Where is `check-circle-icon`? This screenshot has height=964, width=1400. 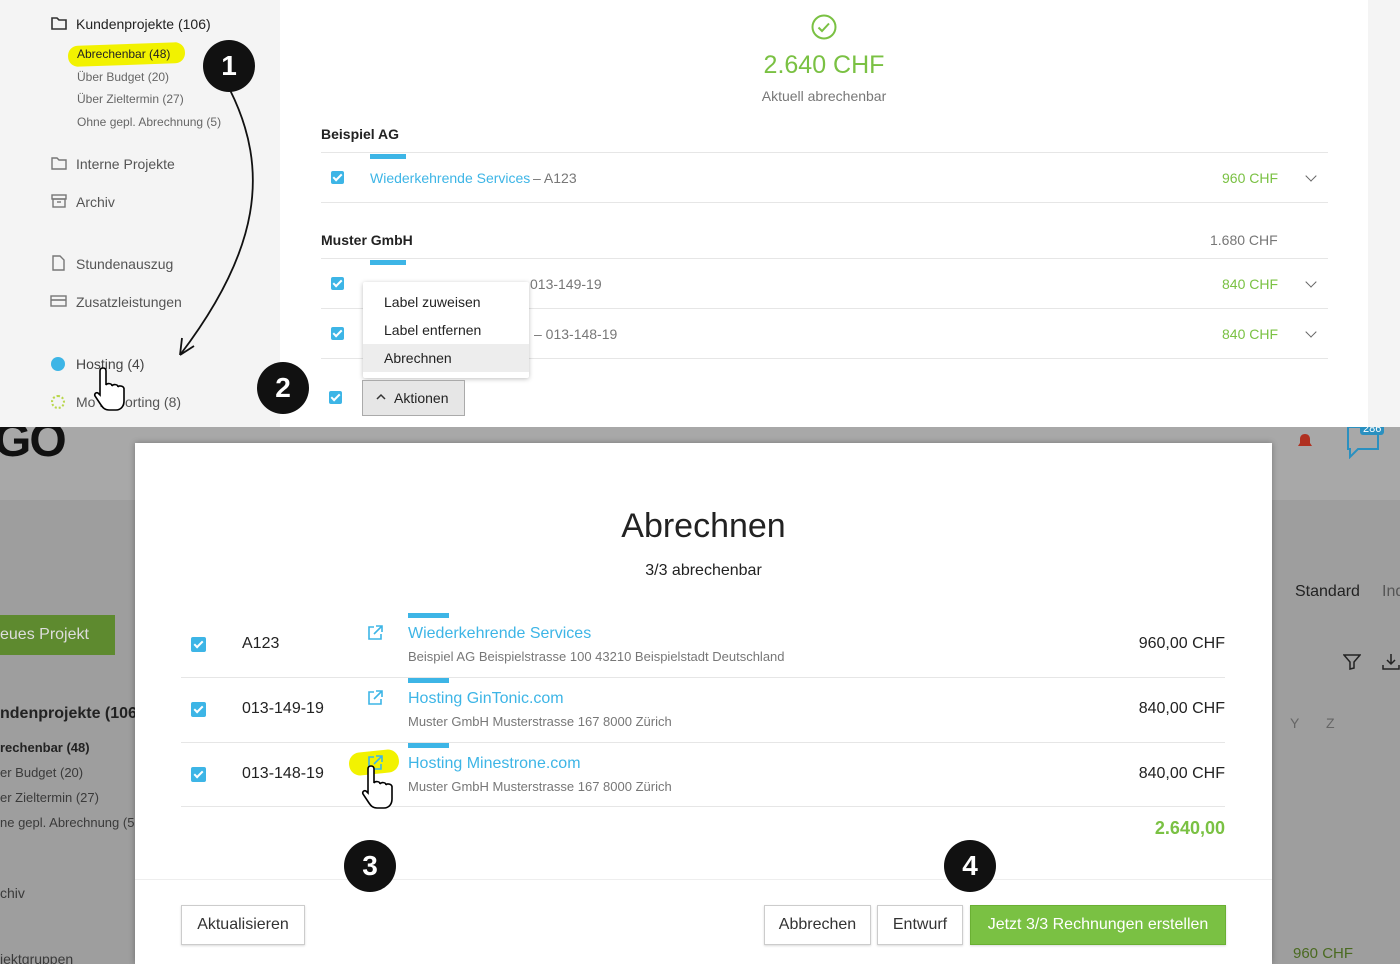
check-circle-icon is located at coordinates (824, 27).